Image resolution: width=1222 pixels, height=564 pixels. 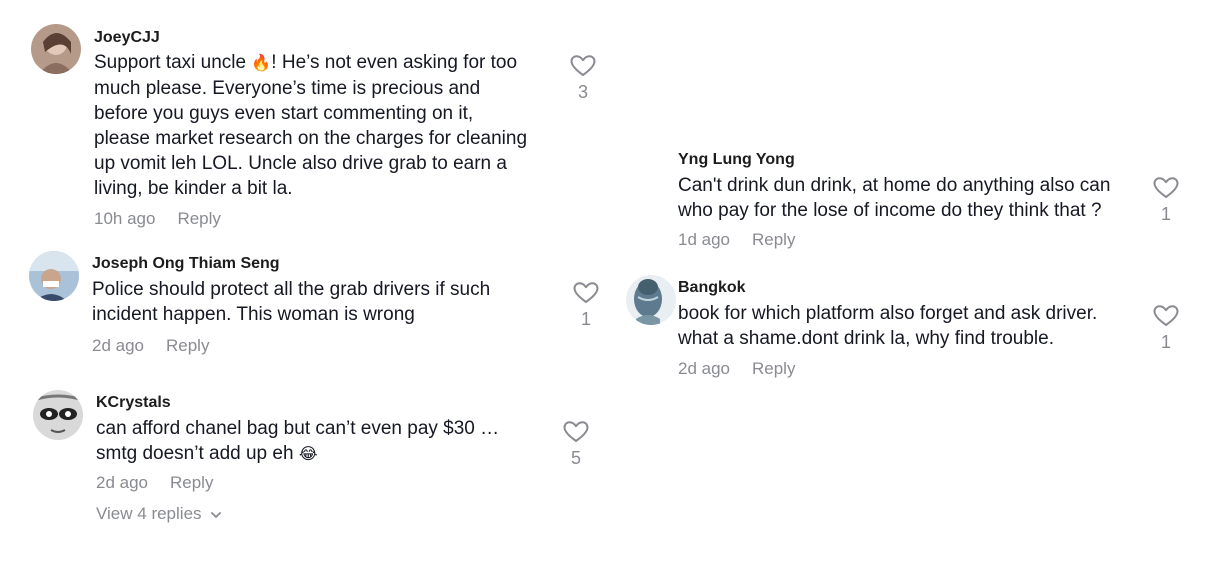 What do you see at coordinates (125, 218) in the screenshot?
I see `timestamp: 10h ago` at bounding box center [125, 218].